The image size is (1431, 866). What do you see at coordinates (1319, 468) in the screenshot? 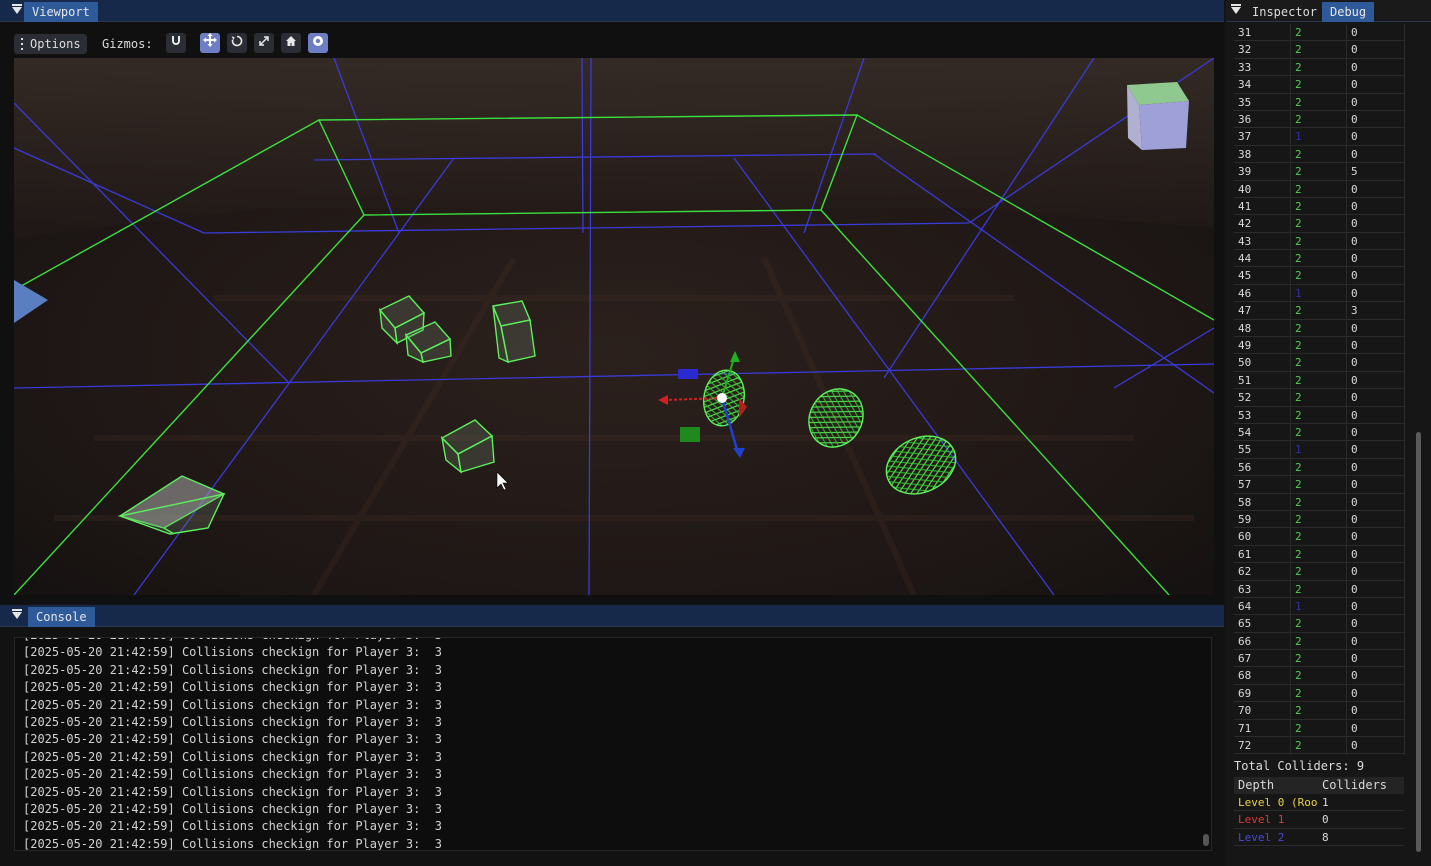
I see `table-row: 56 2 0` at bounding box center [1319, 468].